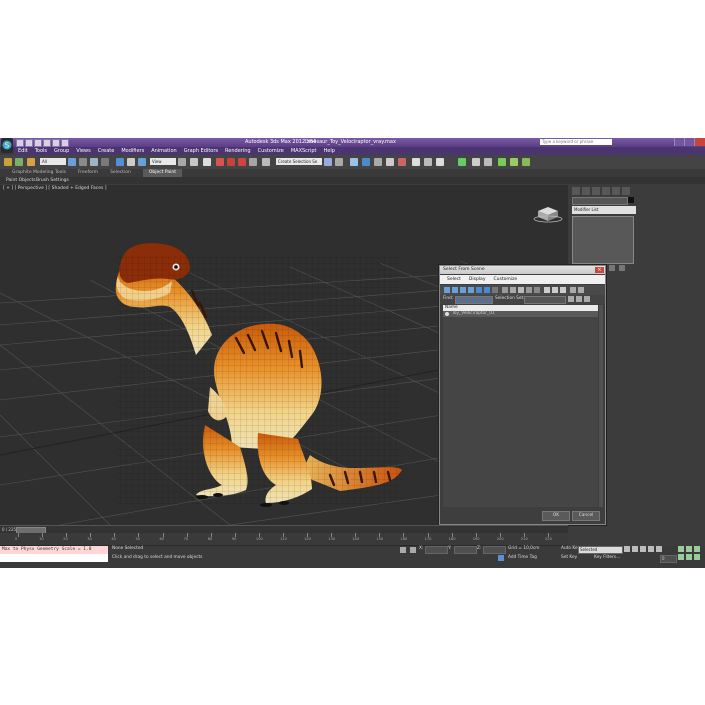 The height and width of the screenshot is (705, 705). What do you see at coordinates (416, 162) in the screenshot?
I see `render-setup-icon` at bounding box center [416, 162].